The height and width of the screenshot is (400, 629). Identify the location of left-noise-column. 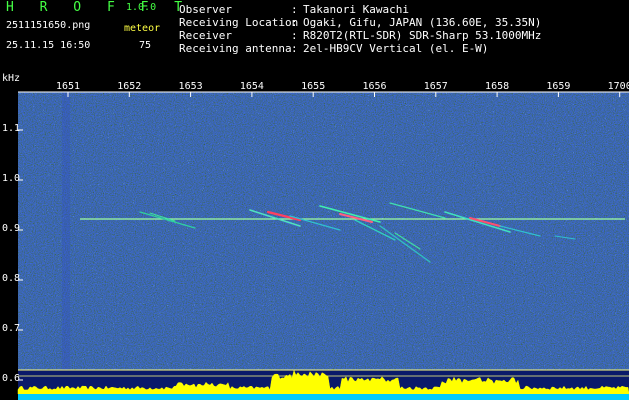
(66, 231).